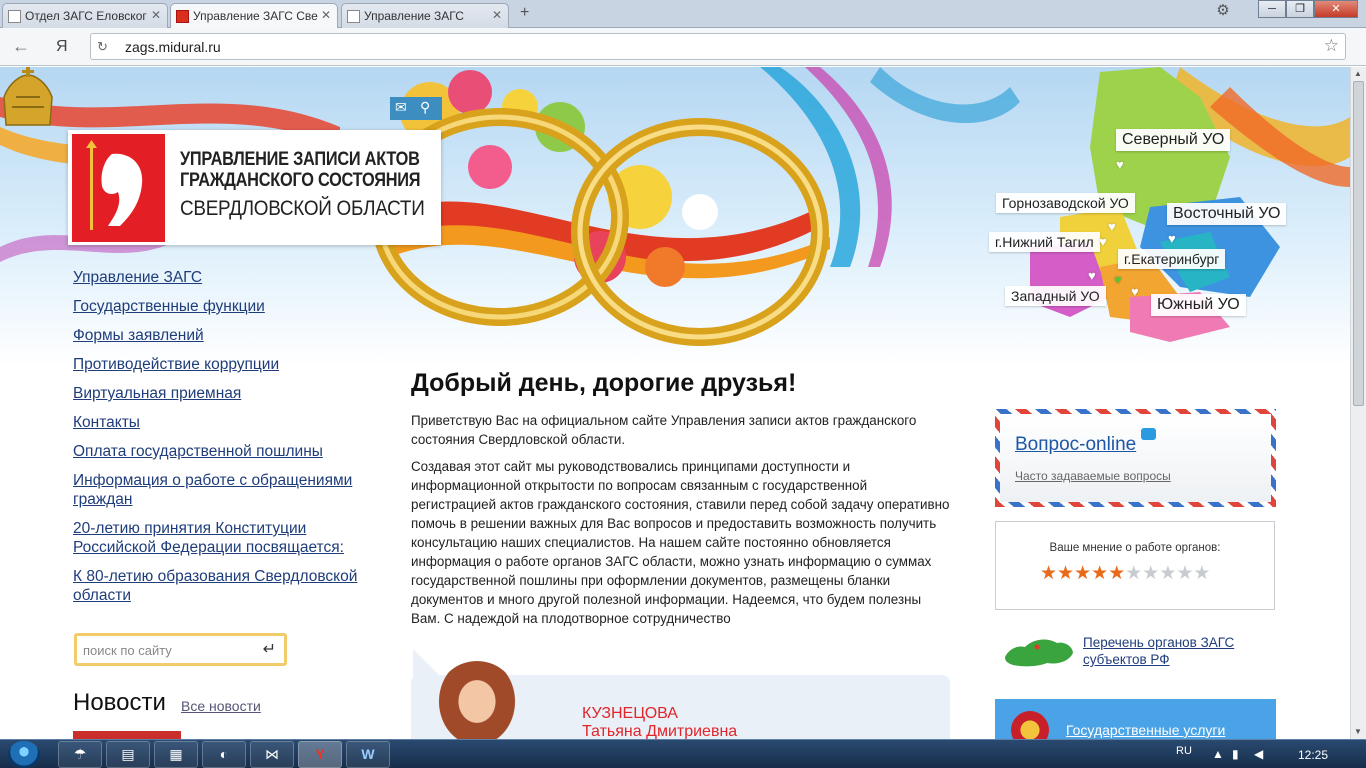 The width and height of the screenshot is (1366, 768). What do you see at coordinates (1331, 46) in the screenshot?
I see `bookmark-star-icon: ☆` at bounding box center [1331, 46].